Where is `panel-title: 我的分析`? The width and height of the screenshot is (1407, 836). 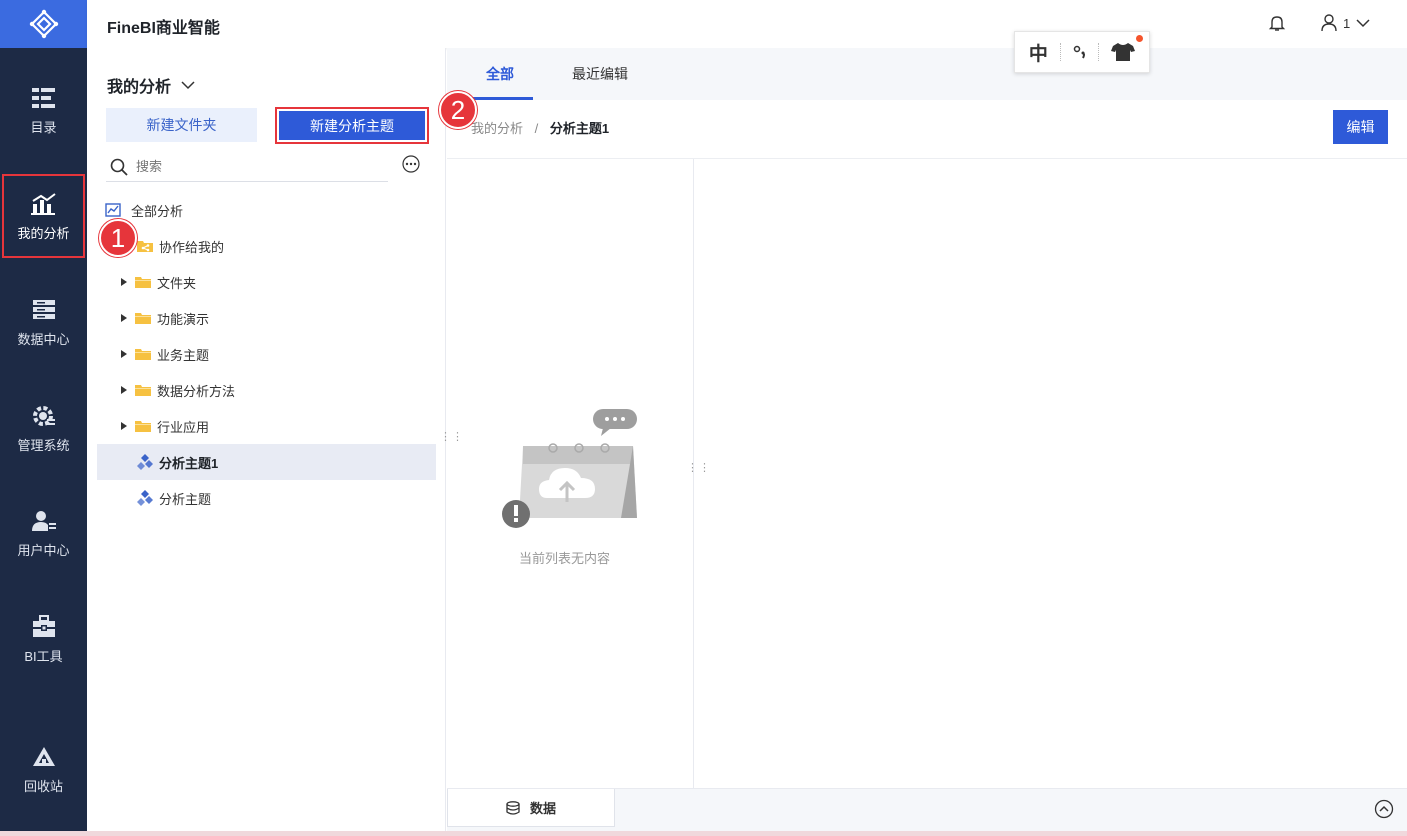
panel-title: 我的分析 is located at coordinates (151, 85).